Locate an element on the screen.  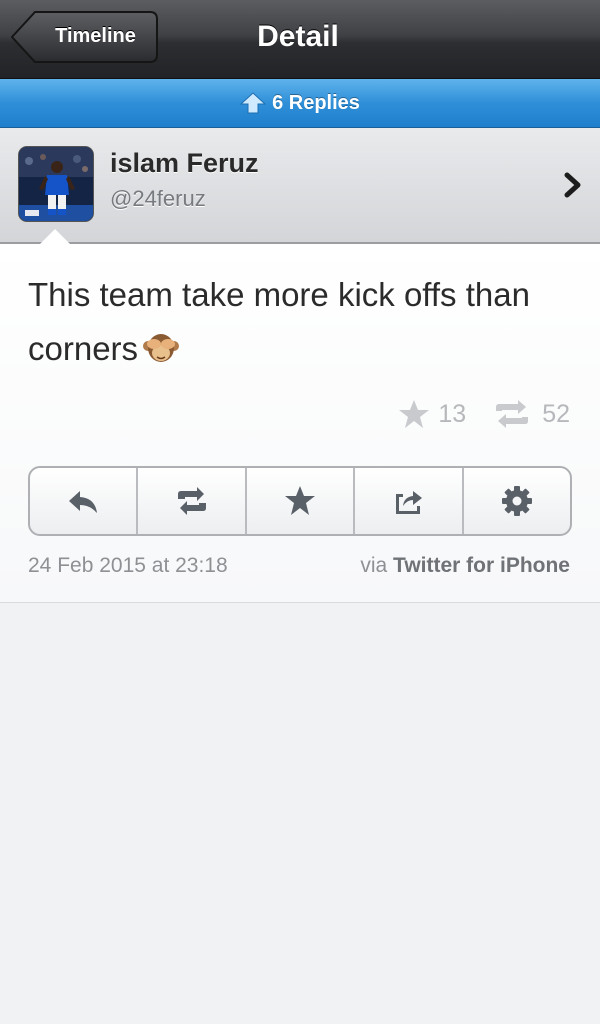
user-display-name: islam Feruz is located at coordinates (184, 163).